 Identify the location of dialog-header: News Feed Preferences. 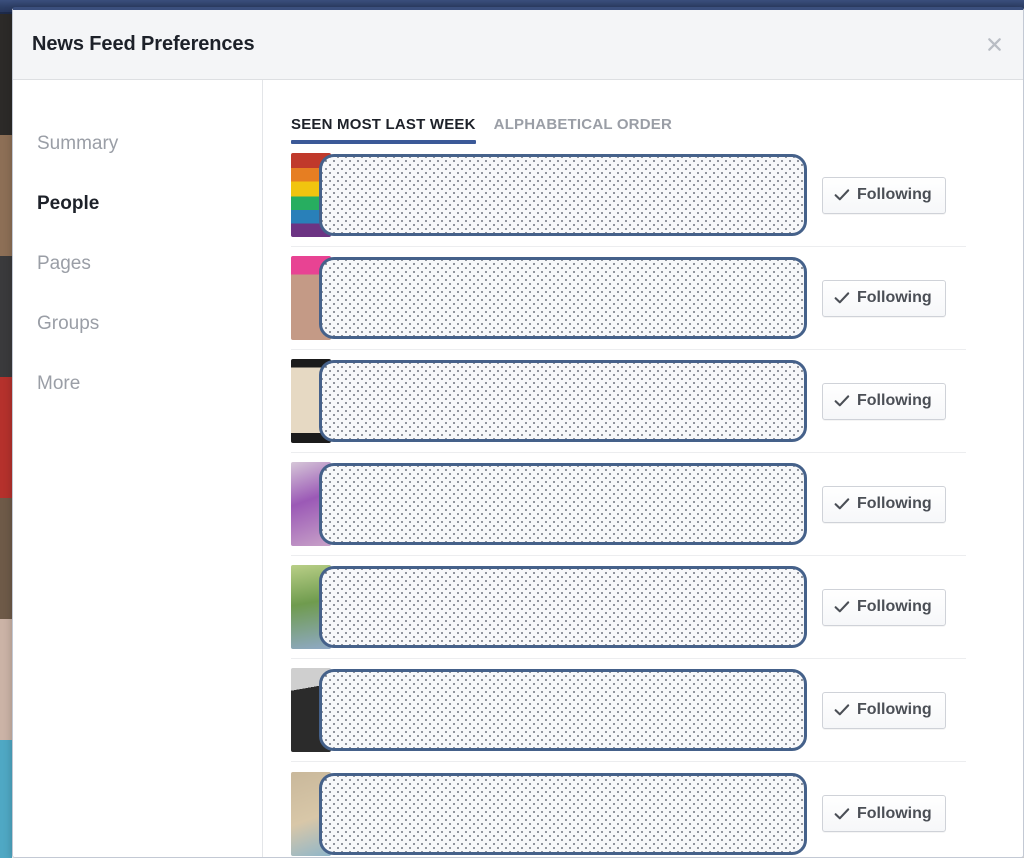
(518, 45).